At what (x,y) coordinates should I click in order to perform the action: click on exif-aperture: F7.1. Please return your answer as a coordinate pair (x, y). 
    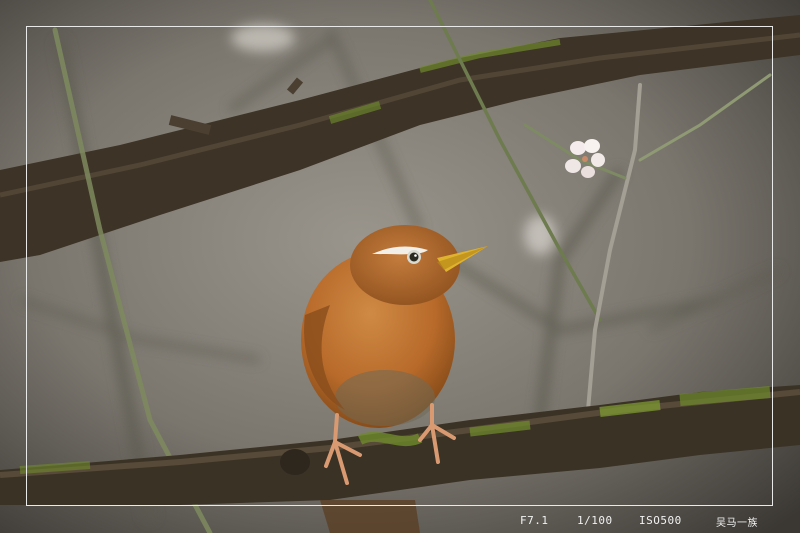
    Looking at the image, I should click on (534, 520).